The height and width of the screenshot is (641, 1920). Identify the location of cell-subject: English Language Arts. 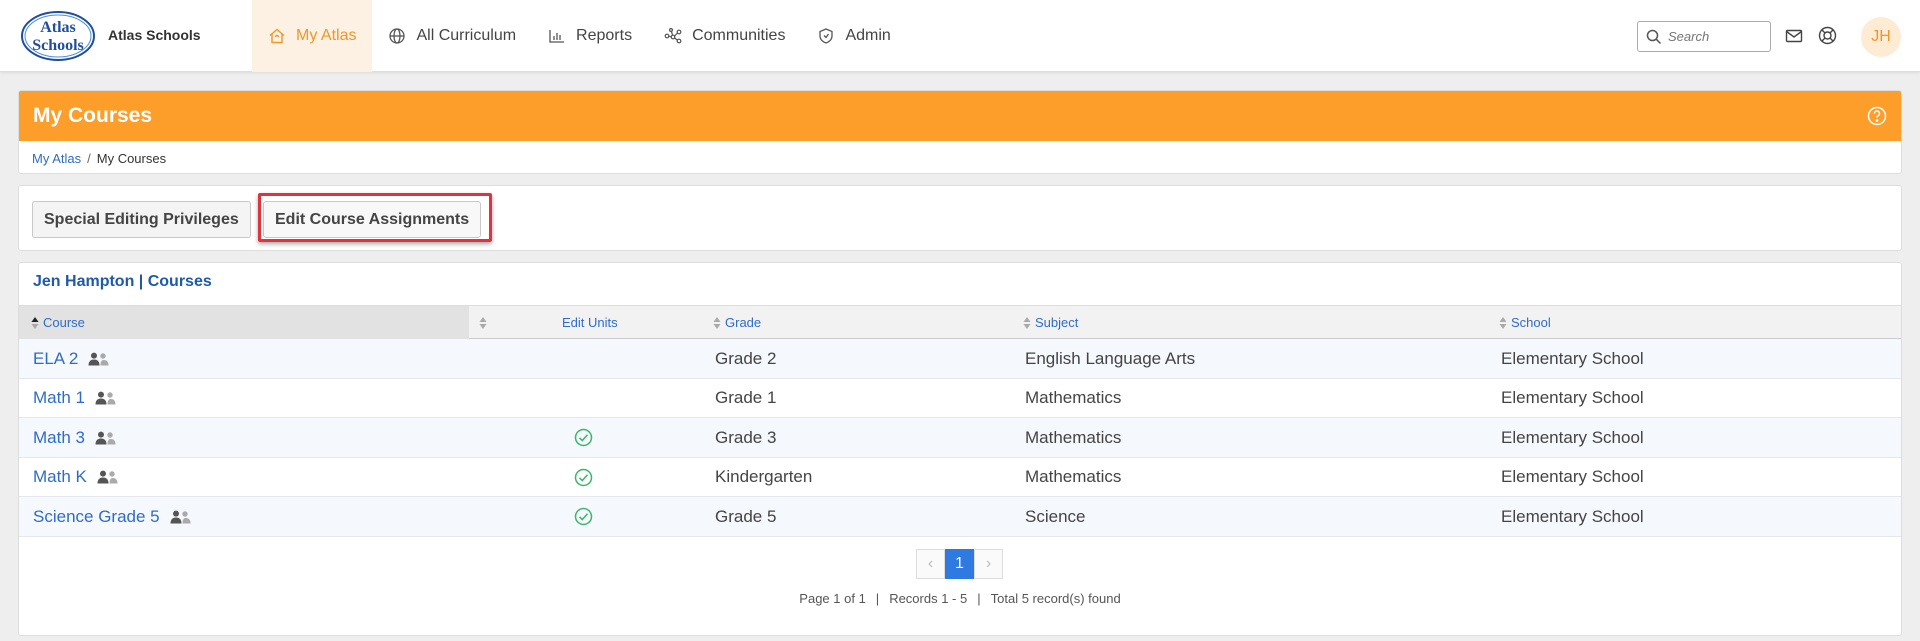
(1110, 358).